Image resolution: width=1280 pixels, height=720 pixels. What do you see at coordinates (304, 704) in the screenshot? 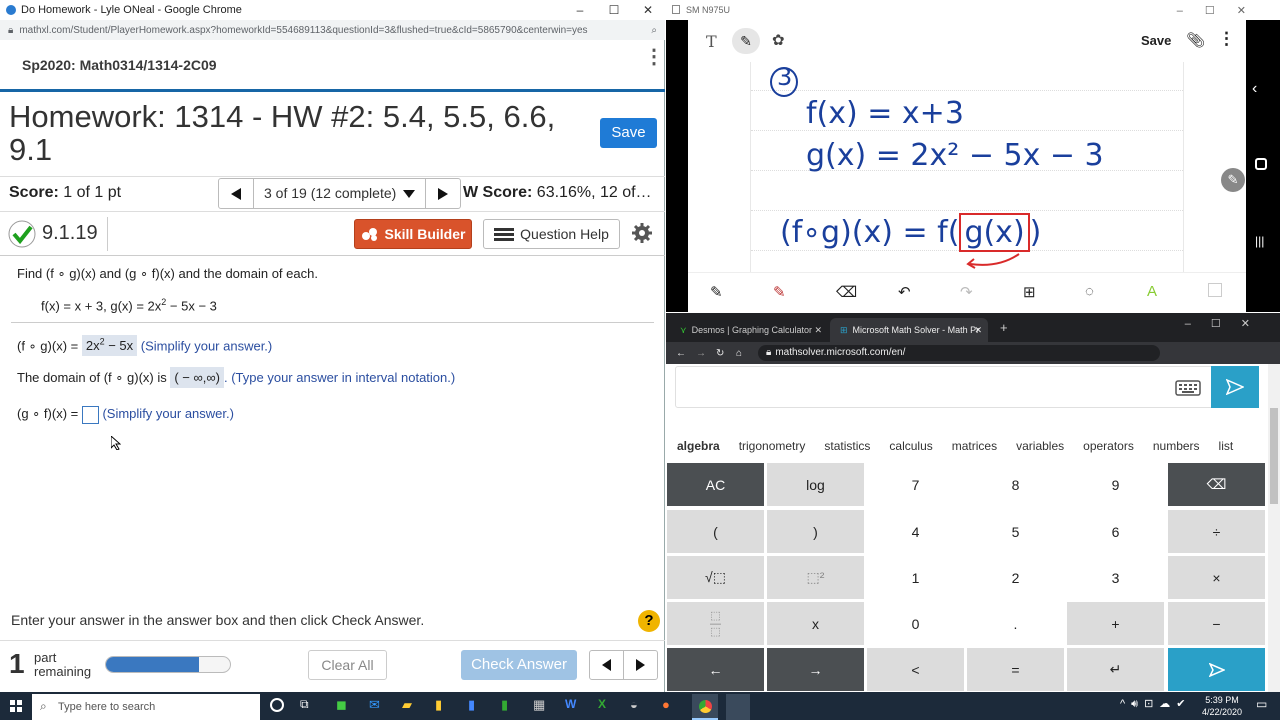
I see `task-view-icon: ⧉` at bounding box center [304, 704].